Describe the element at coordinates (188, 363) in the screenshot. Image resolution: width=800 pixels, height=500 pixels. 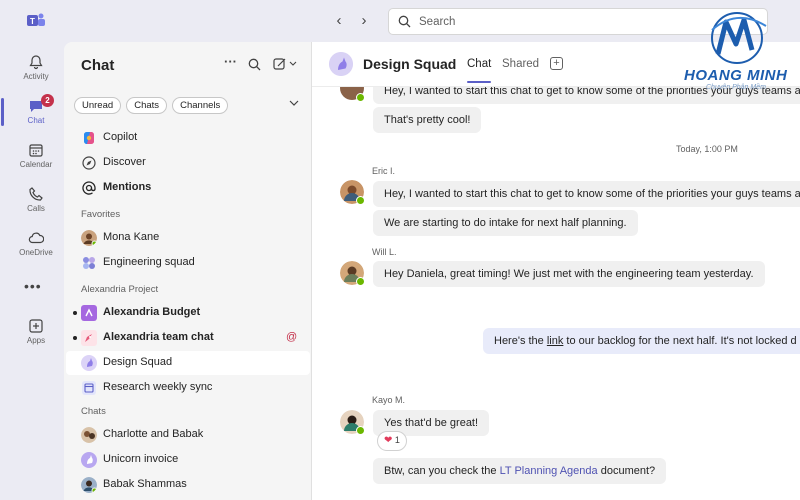
I see `list-item-design-squad: Design Squad` at that location.